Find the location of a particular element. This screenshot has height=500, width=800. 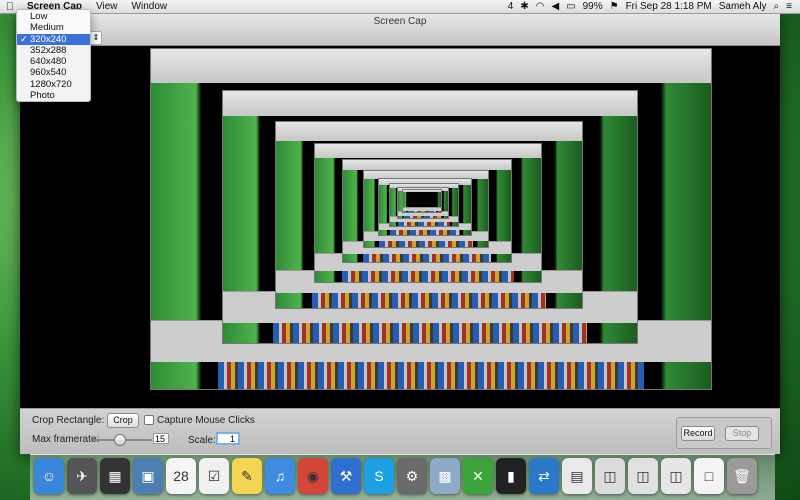

quality-option: Low is located at coordinates (53, 16).